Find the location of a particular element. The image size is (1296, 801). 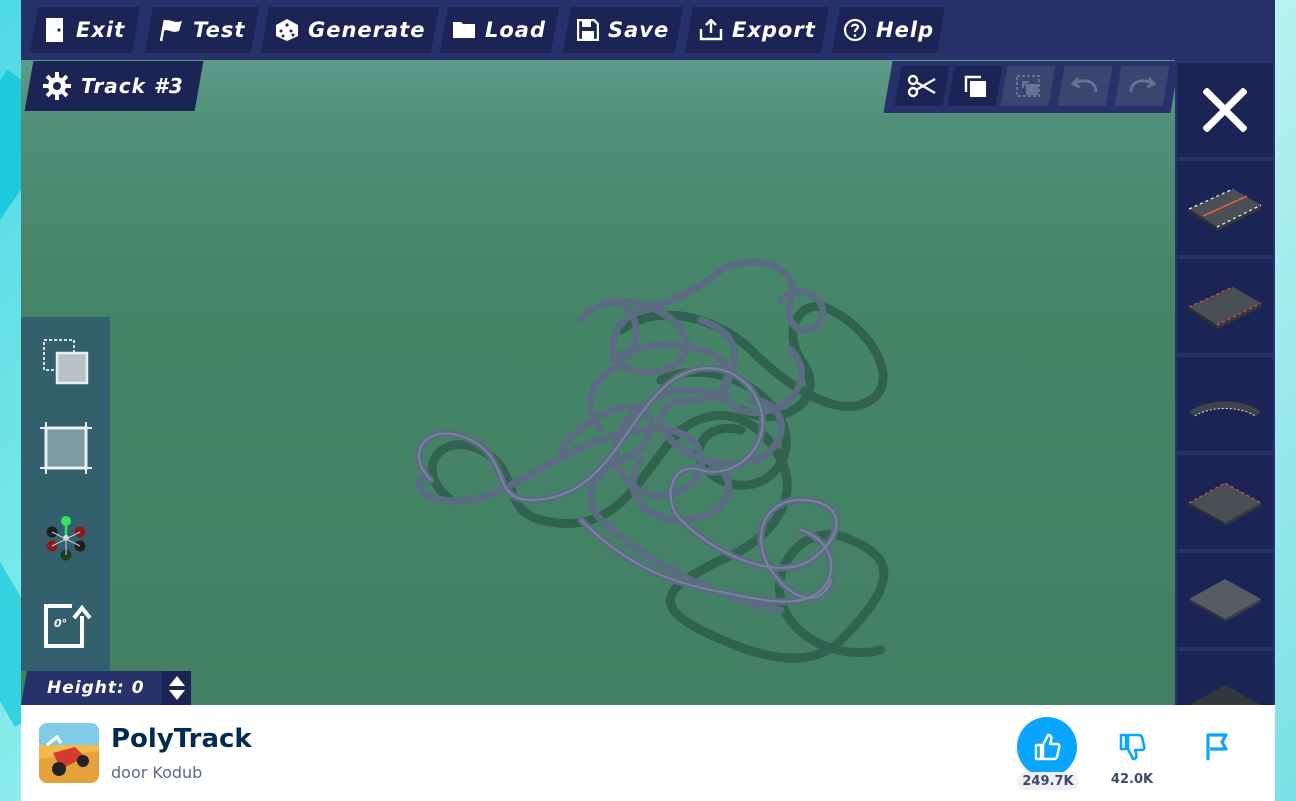

paste-button is located at coordinates (1028, 86).